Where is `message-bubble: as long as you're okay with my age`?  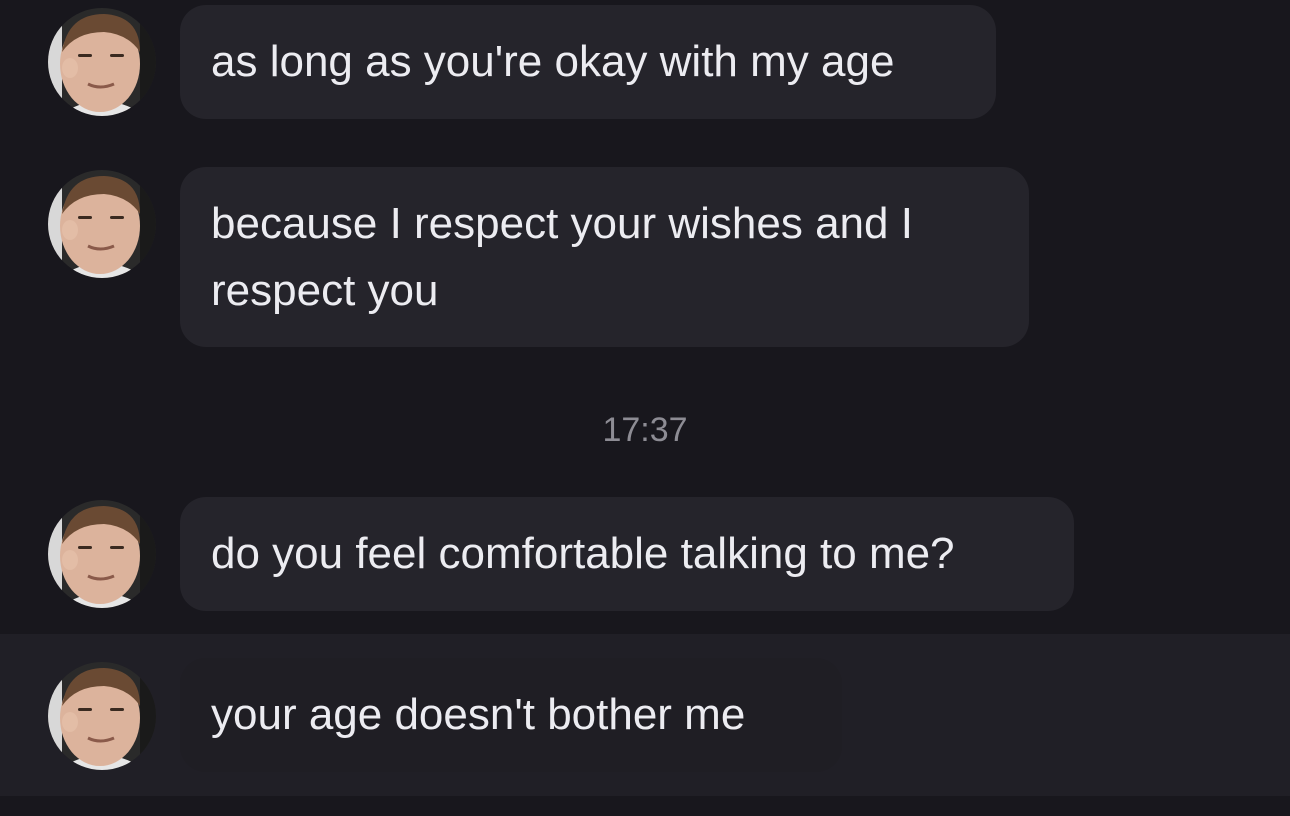
message-bubble: as long as you're okay with my age is located at coordinates (588, 62).